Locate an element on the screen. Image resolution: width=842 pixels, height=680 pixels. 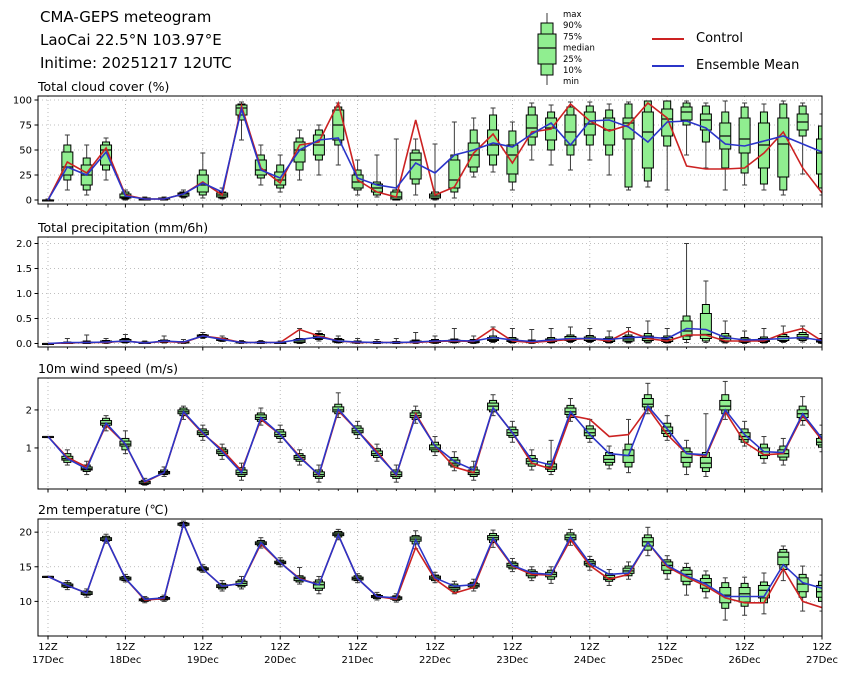
x-label-date: 25Dec is located at coordinates (667, 660).